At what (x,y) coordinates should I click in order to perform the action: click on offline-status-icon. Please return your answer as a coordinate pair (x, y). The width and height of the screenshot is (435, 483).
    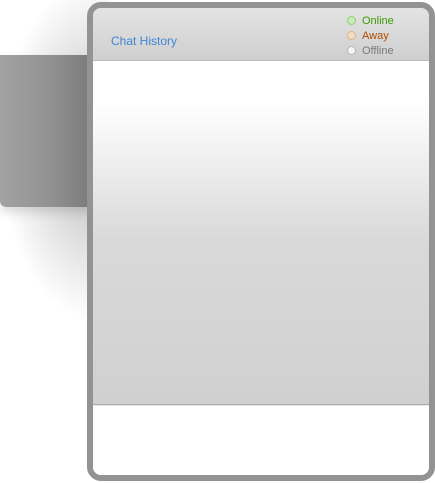
    Looking at the image, I should click on (351, 50).